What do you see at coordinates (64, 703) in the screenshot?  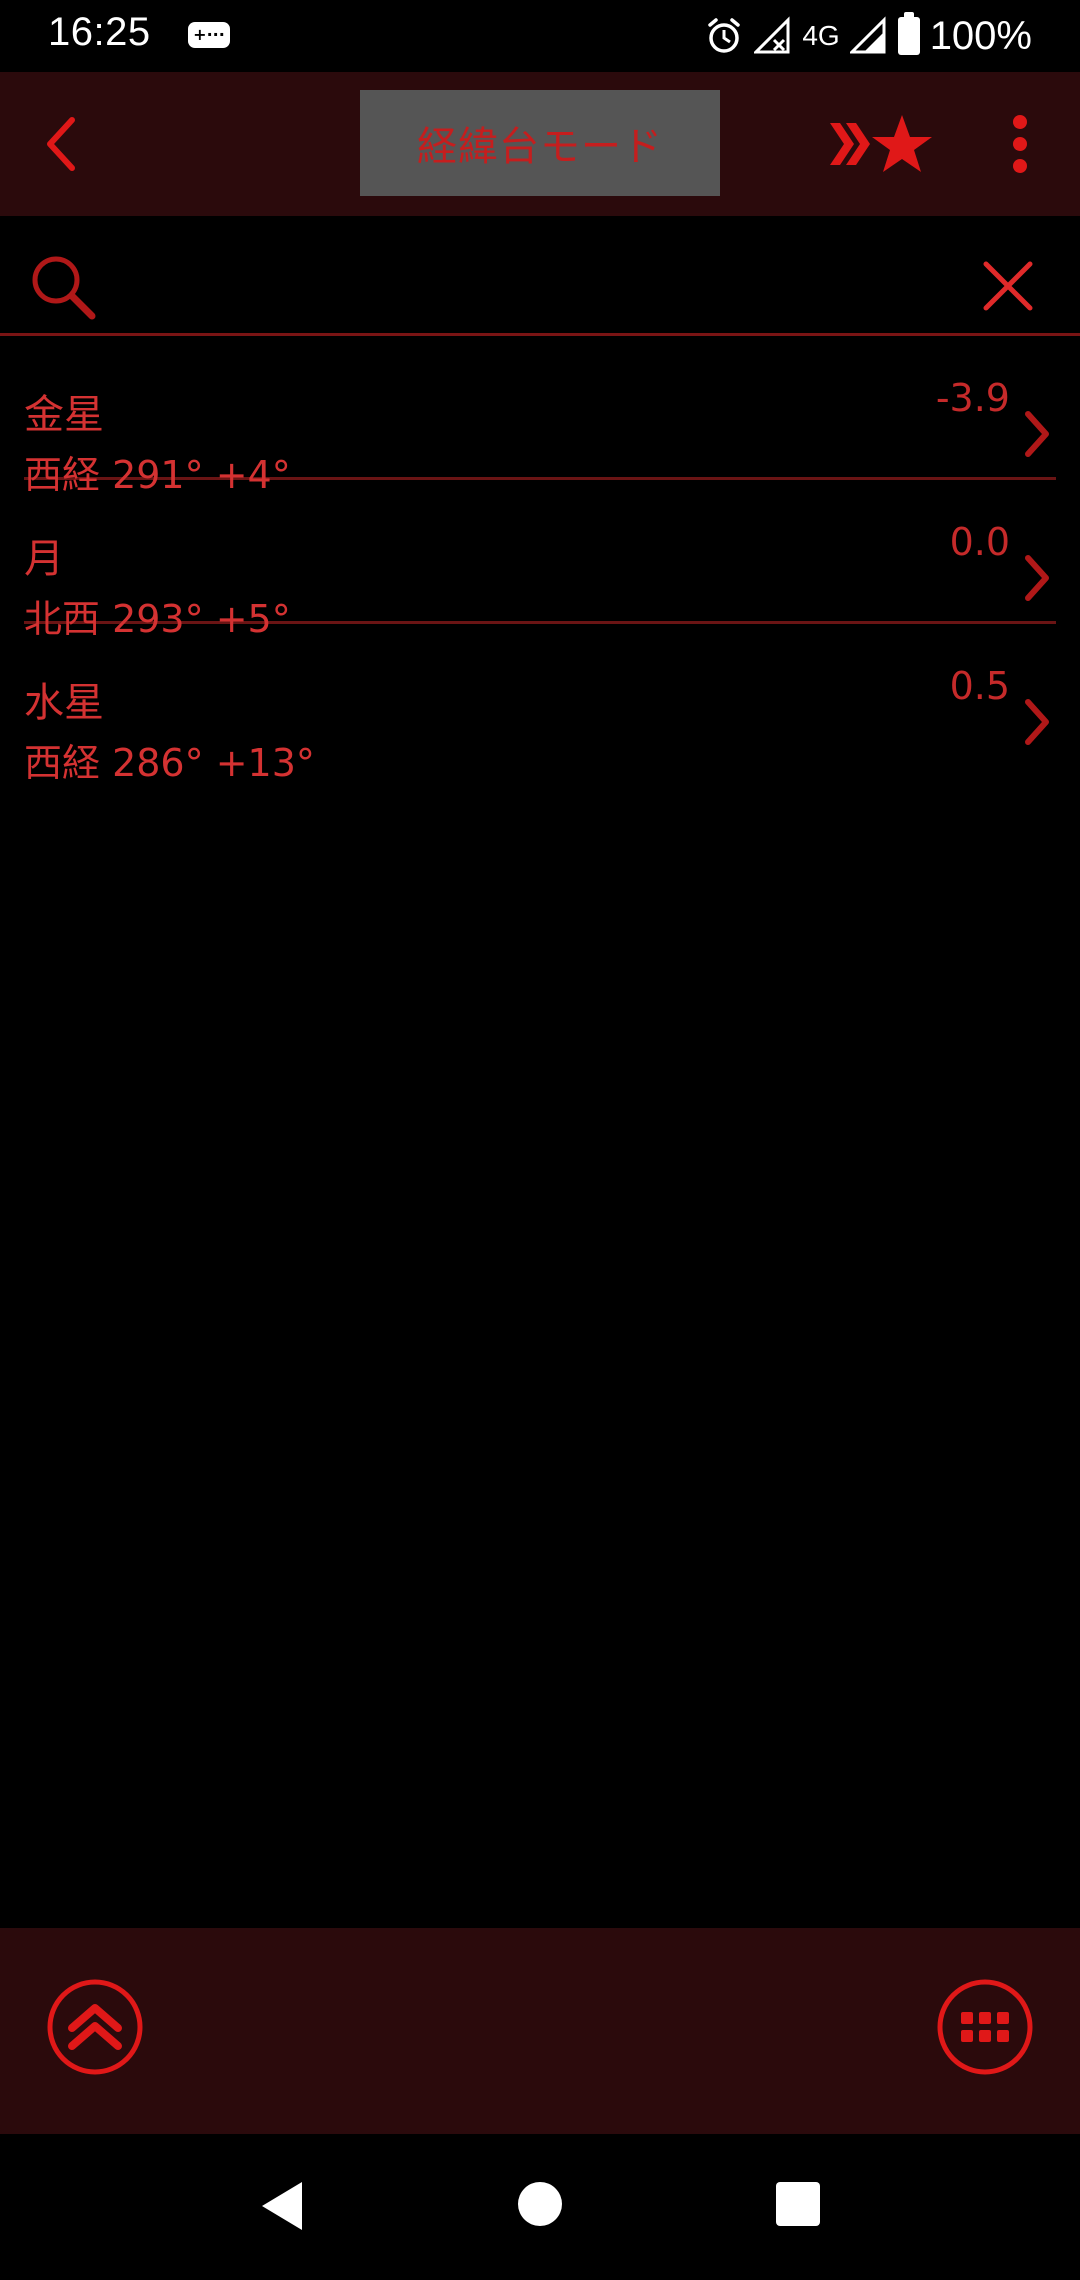 I see `object-name: 水星` at bounding box center [64, 703].